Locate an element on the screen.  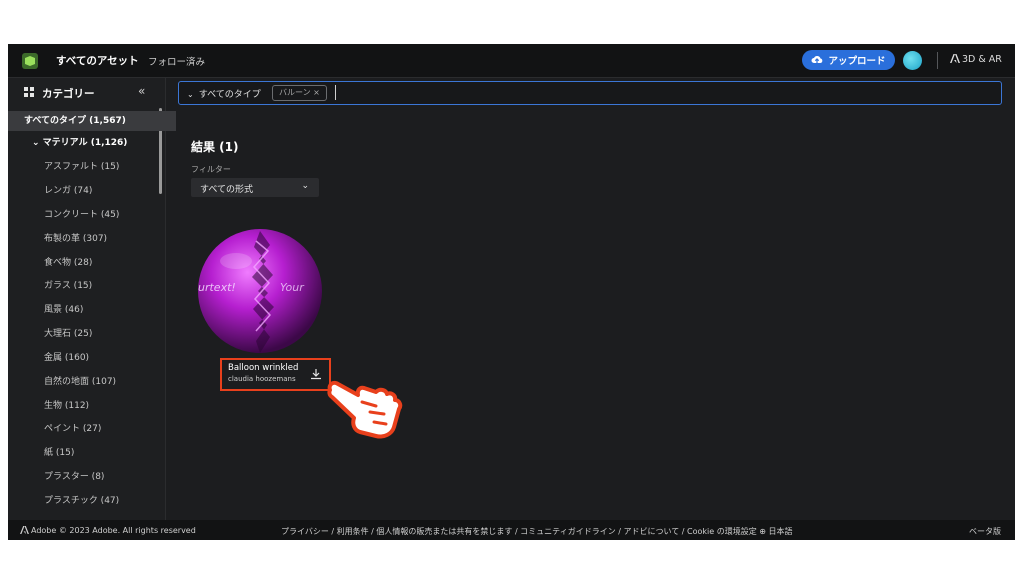
footer-copyright-text: Adobe © 2023 Adobe. All rights reserved is located at coordinates (113, 530).